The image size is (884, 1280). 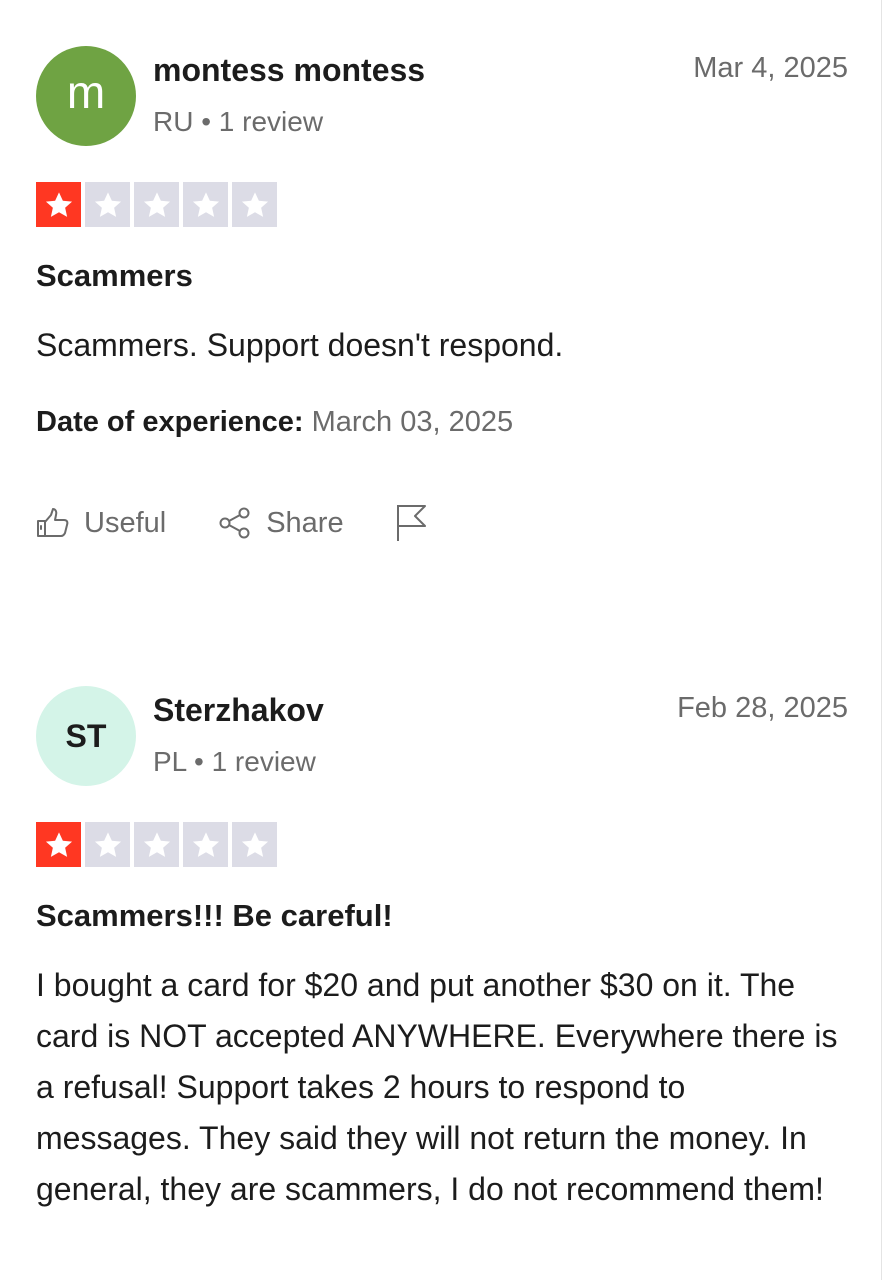 I want to click on review-actions: Useful Share, so click(x=232, y=523).